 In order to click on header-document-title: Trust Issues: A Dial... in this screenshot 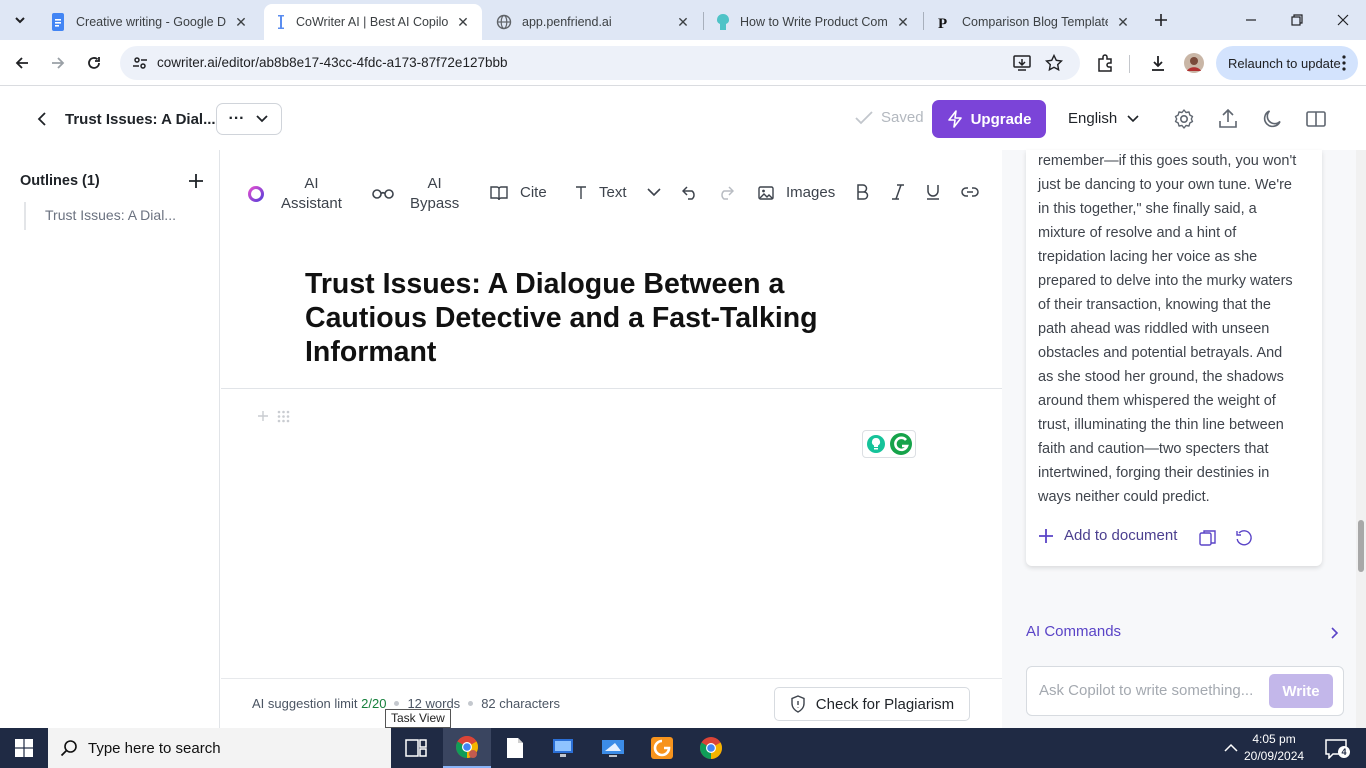, I will do `click(140, 119)`.